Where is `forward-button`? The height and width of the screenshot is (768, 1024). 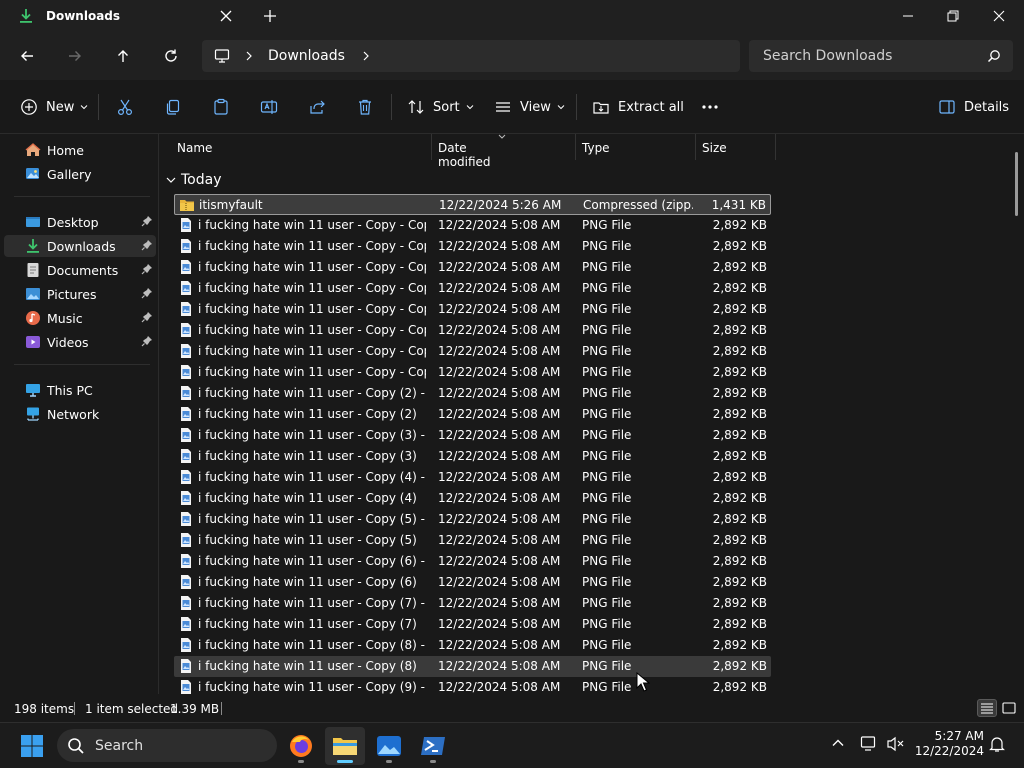 forward-button is located at coordinates (75, 56).